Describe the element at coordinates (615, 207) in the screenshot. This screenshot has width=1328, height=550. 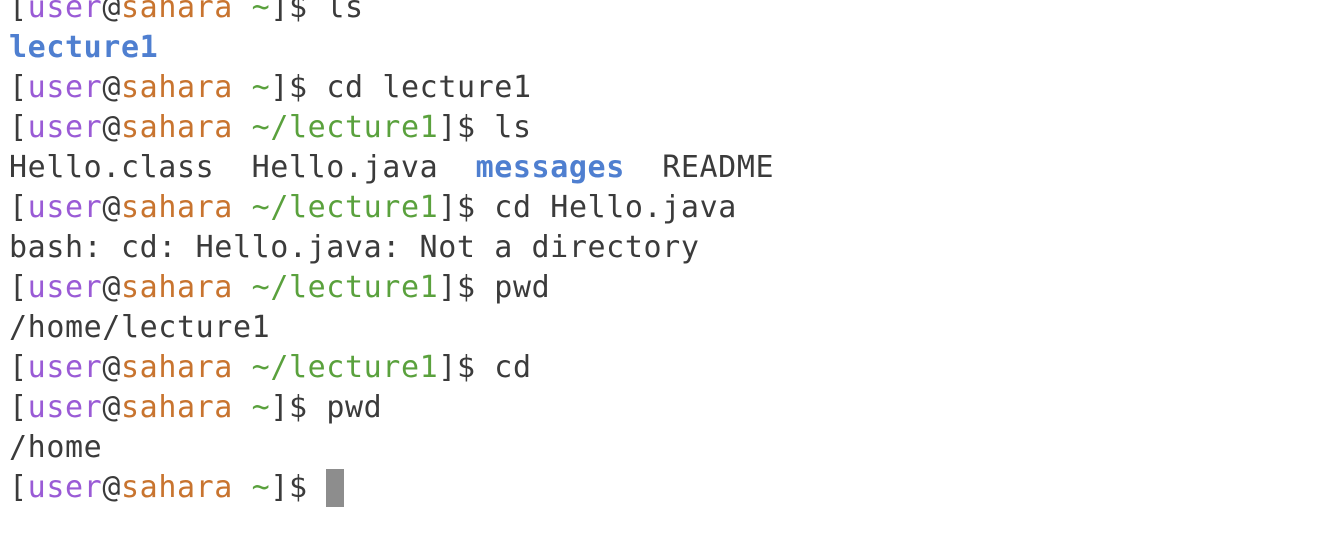
I see `command-text: cd Hello.java` at that location.